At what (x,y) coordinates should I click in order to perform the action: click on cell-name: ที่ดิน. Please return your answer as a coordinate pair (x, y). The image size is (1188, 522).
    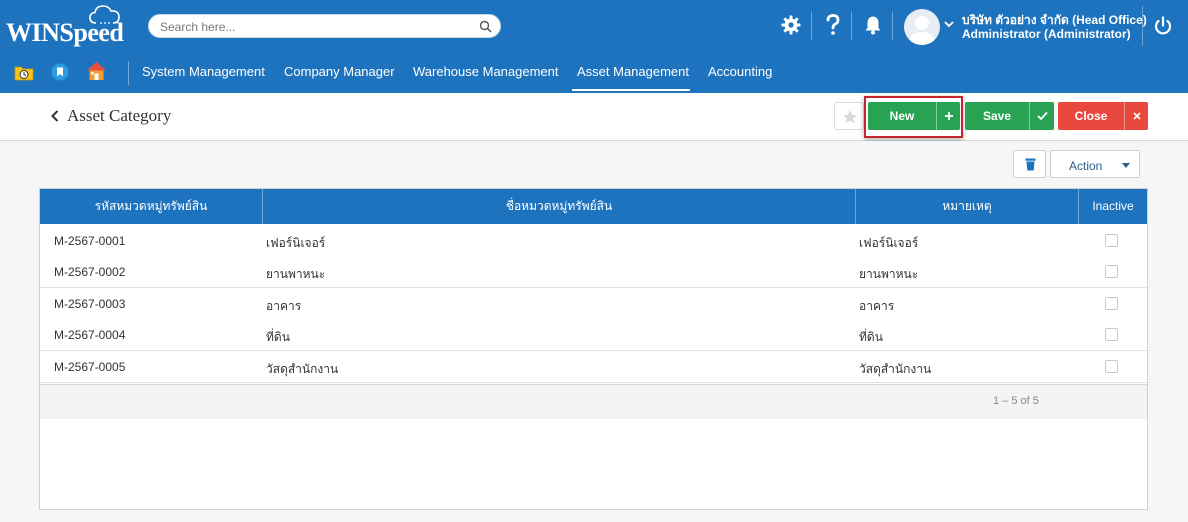
    Looking at the image, I should click on (278, 337).